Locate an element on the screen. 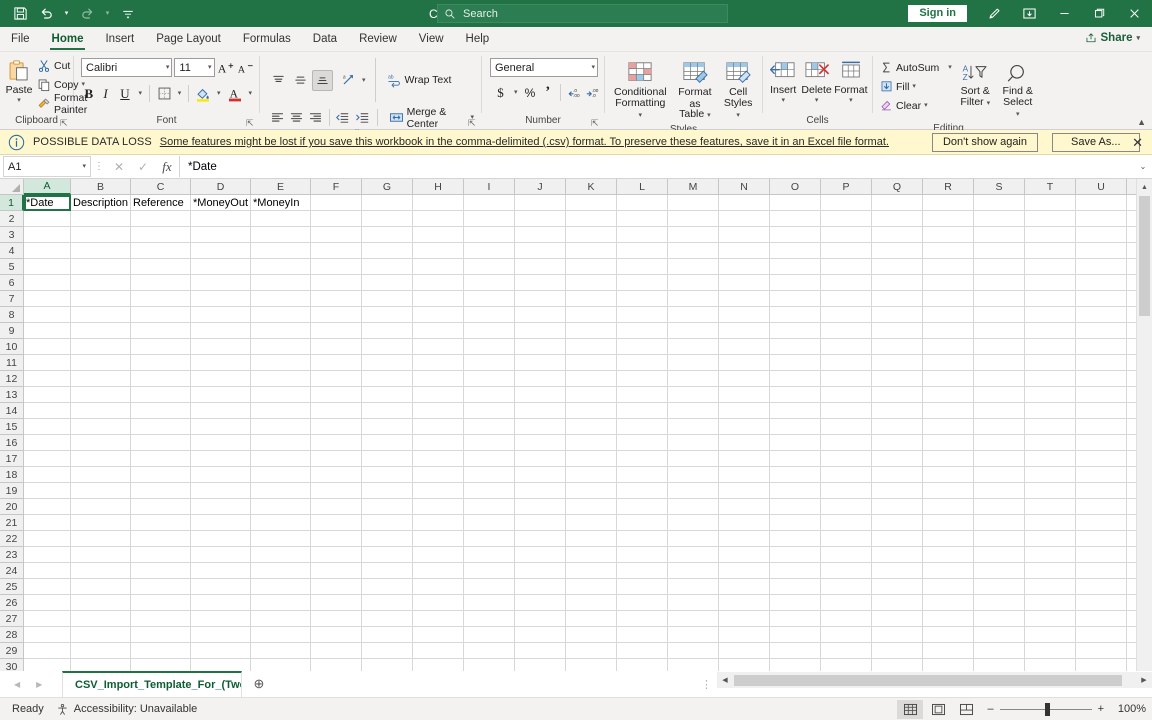 The width and height of the screenshot is (1152, 720). tab-page-layout: Page Layout is located at coordinates (188, 39).